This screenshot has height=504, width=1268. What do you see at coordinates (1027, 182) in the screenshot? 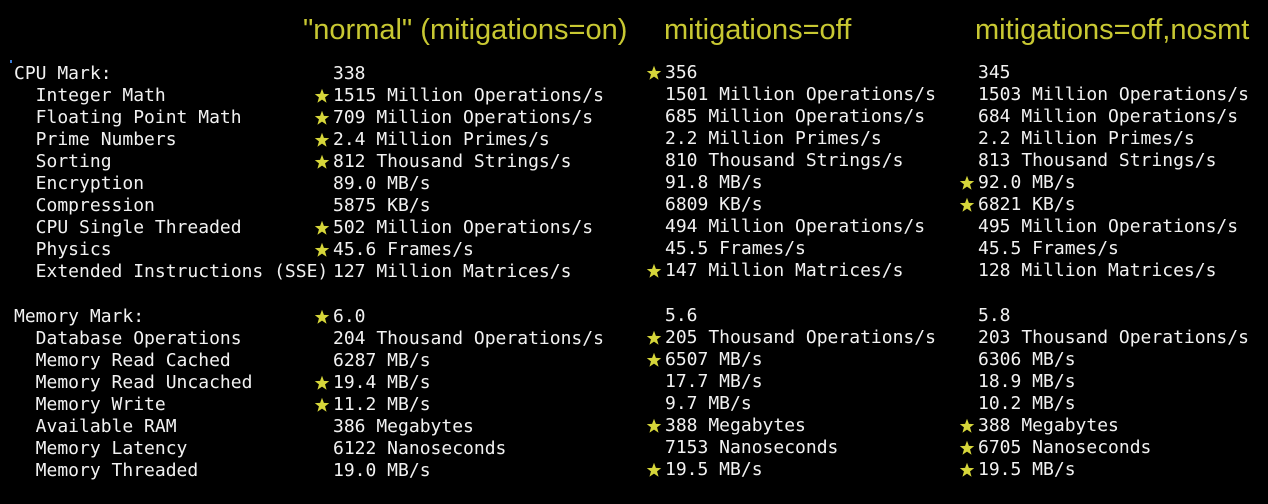
I see `value-col-3: 92.0 MB/s` at bounding box center [1027, 182].